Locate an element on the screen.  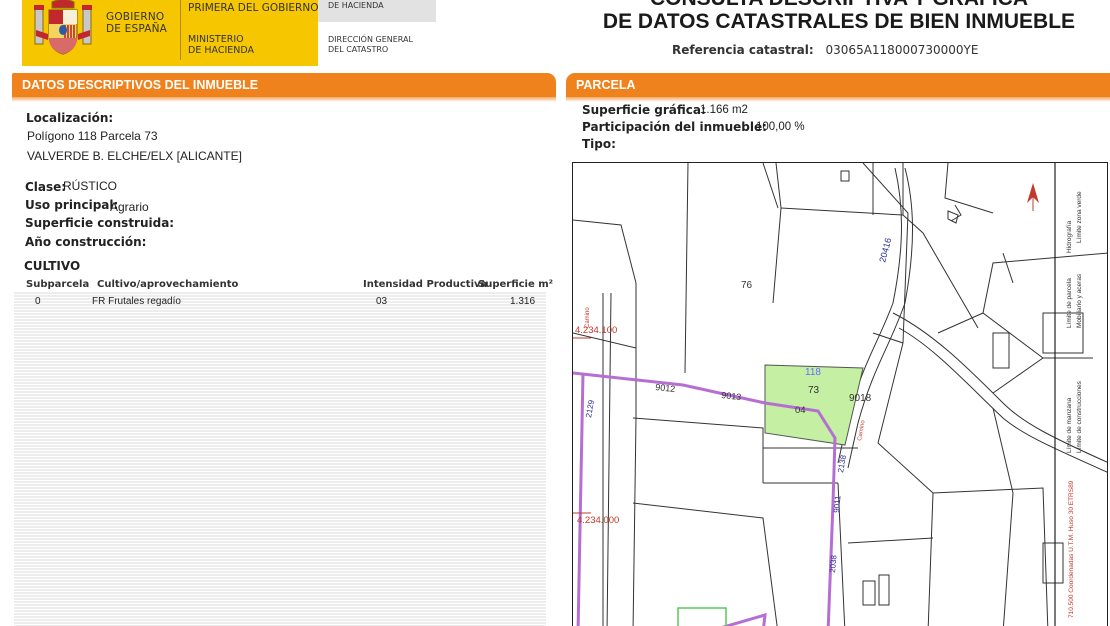
superficie-construida-label: Superficie construida: is located at coordinates (100, 223).